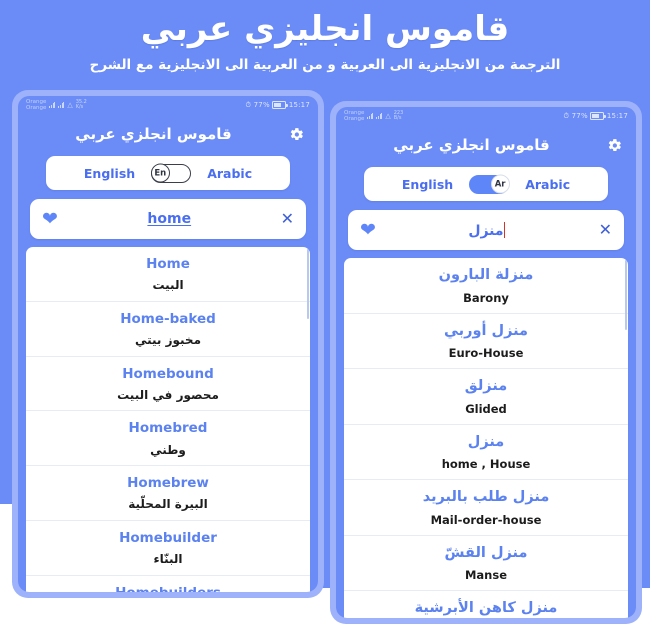 Image resolution: width=650 pixels, height=624 pixels. Describe the element at coordinates (171, 173) in the screenshot. I see `language-switch: En` at that location.